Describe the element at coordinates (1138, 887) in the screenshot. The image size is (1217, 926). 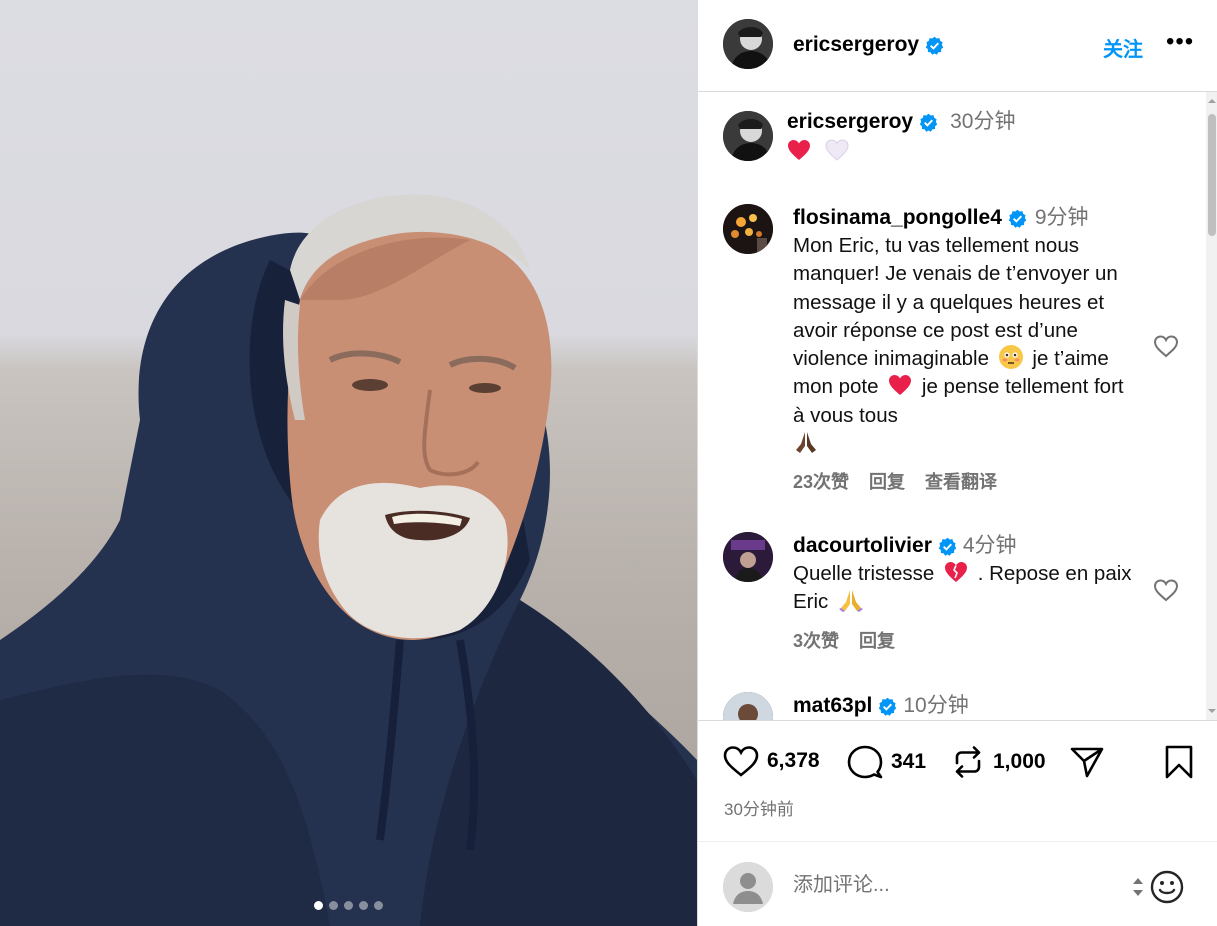
I see `sort-icon` at that location.